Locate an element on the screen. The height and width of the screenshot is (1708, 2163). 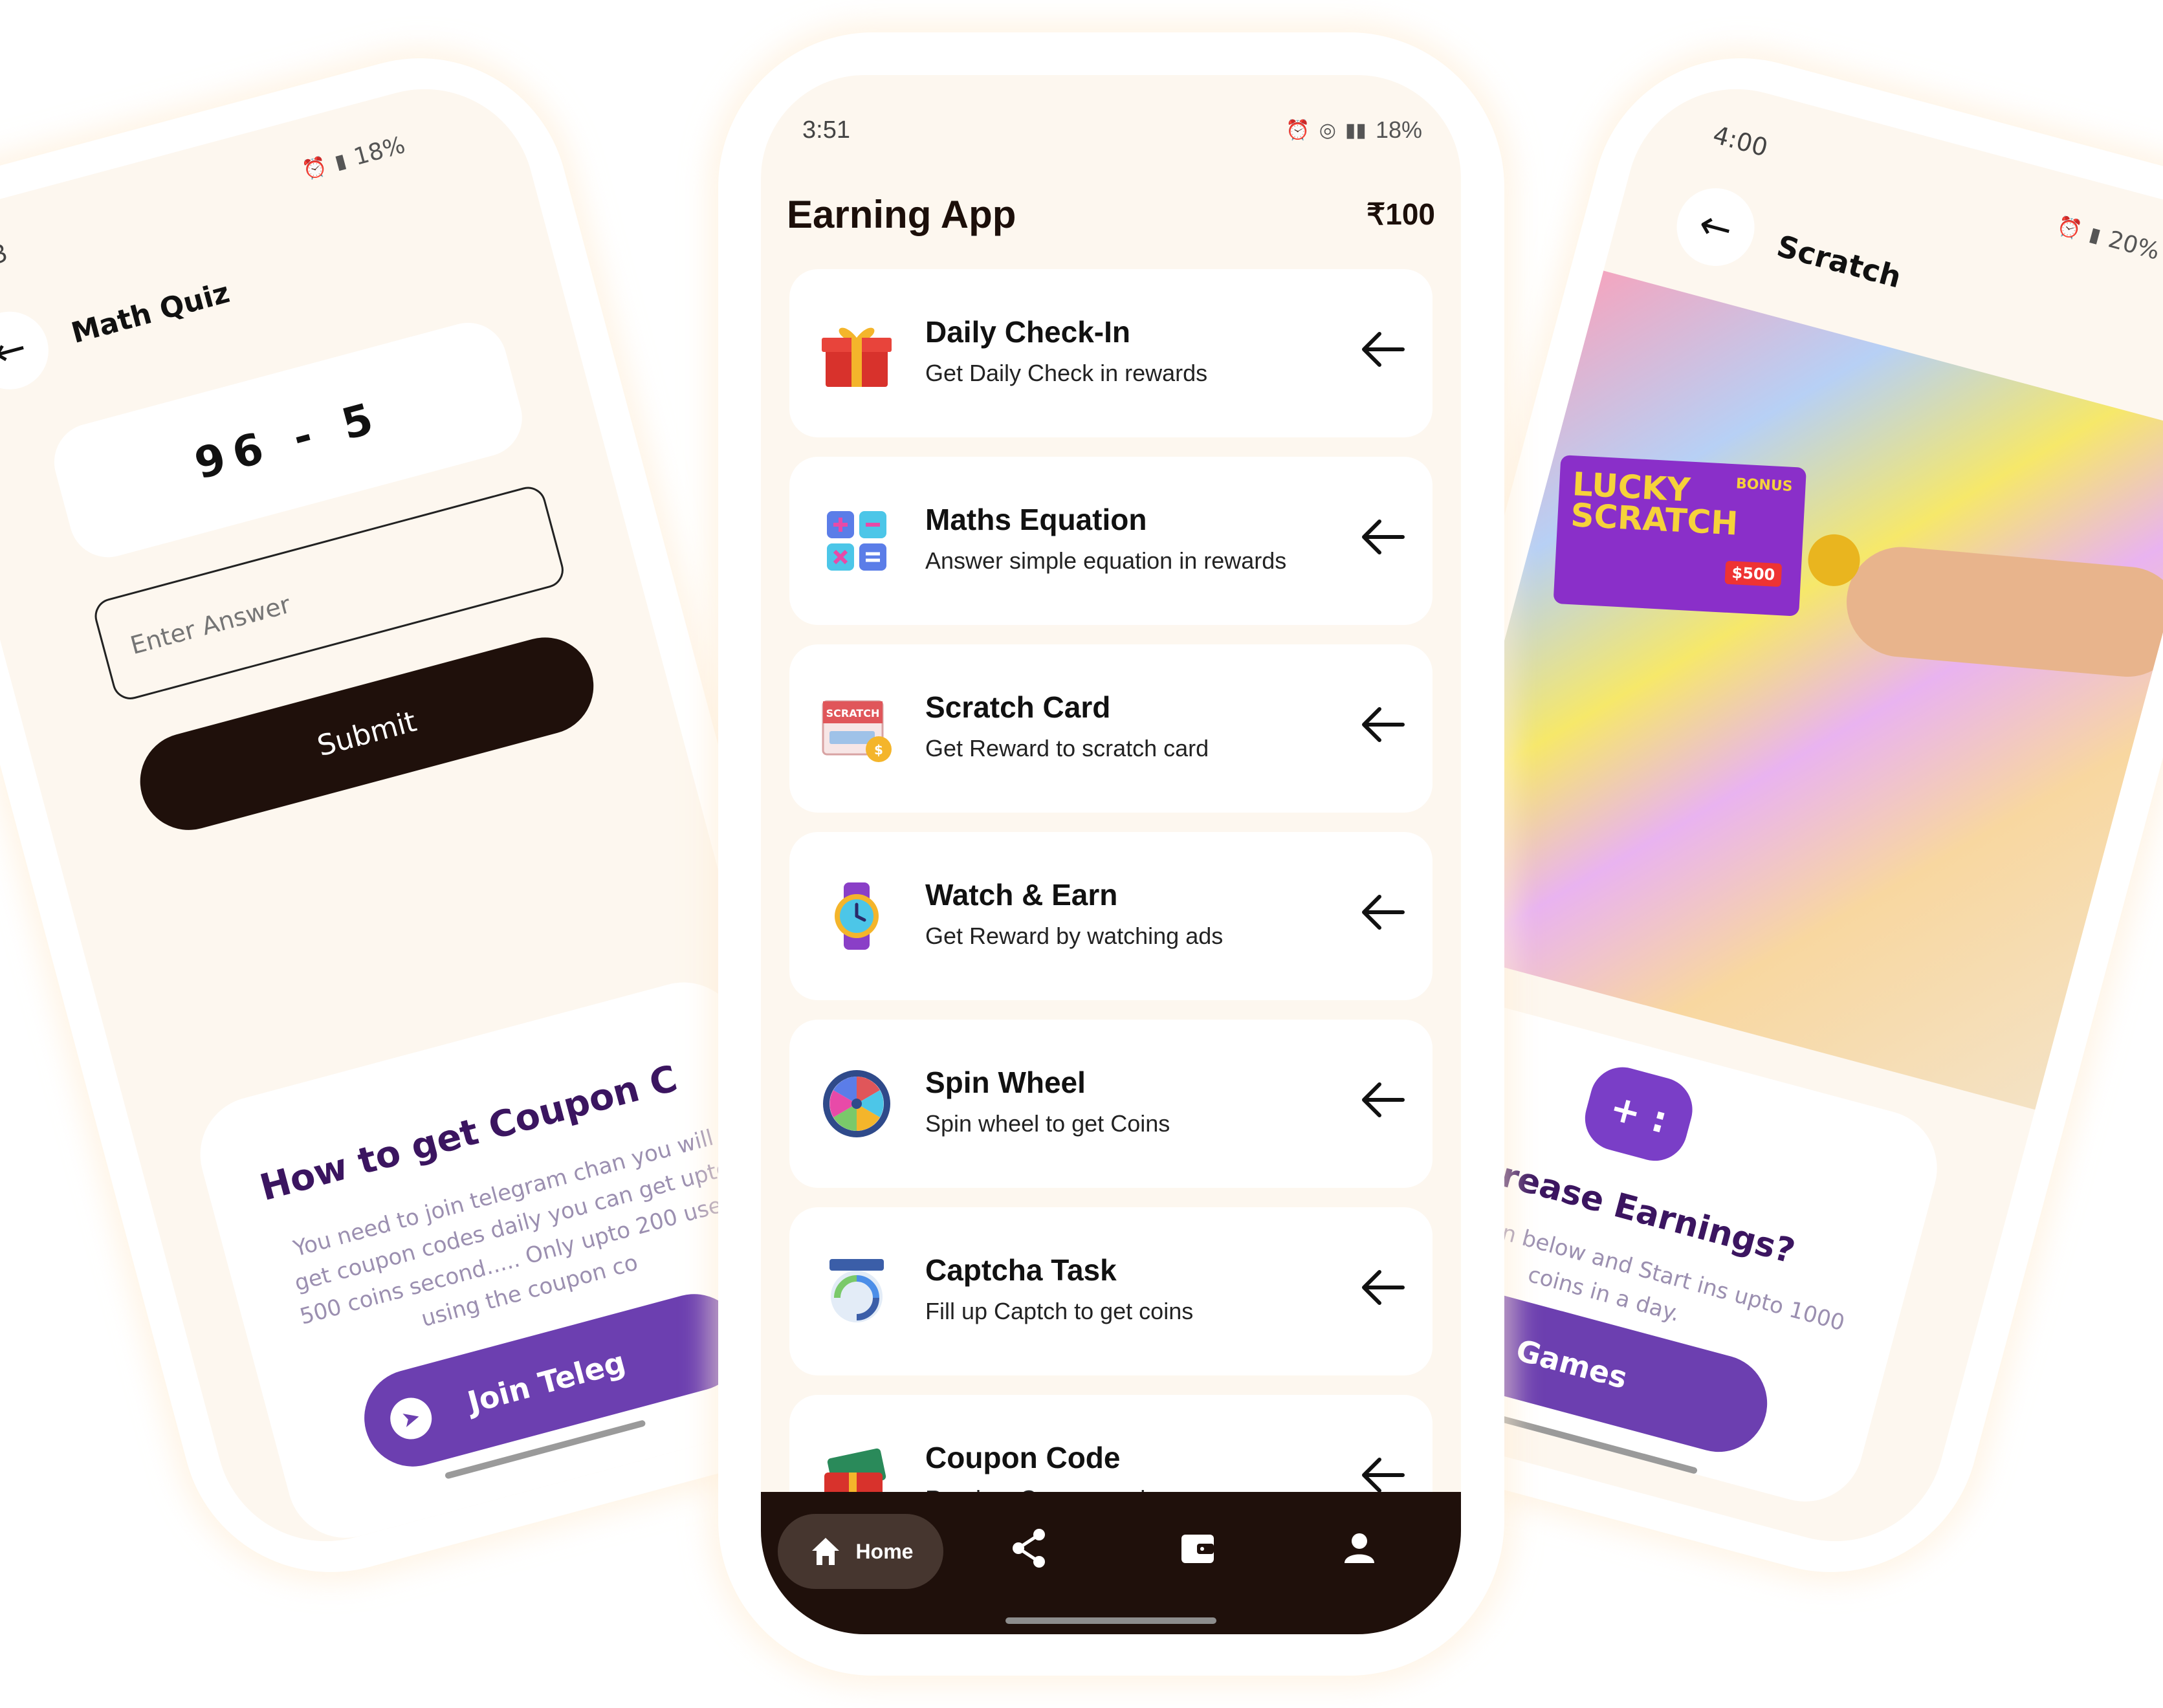
app-header: Earning App ₹100 is located at coordinates (1111, 214).